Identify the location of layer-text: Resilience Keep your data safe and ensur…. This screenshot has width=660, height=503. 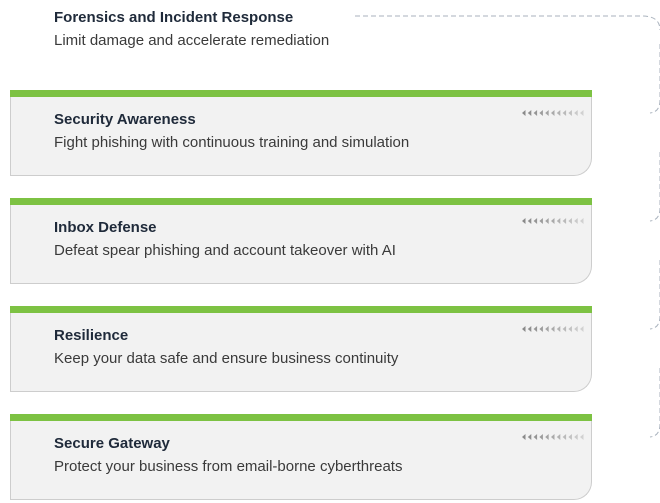
(226, 347).